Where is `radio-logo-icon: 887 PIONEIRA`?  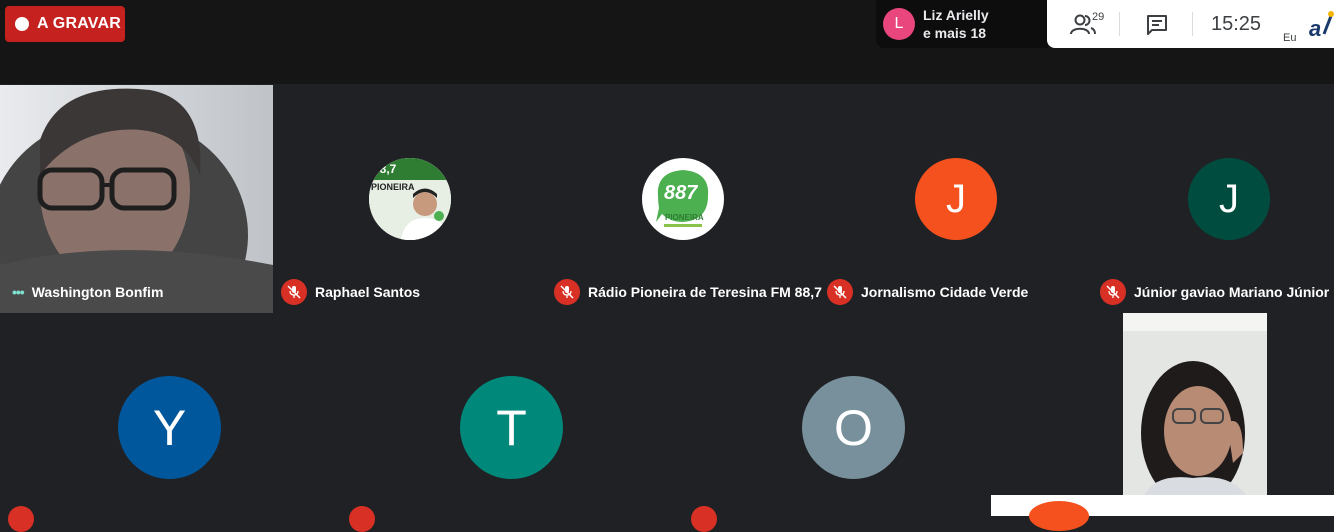 radio-logo-icon: 887 PIONEIRA is located at coordinates (682, 198).